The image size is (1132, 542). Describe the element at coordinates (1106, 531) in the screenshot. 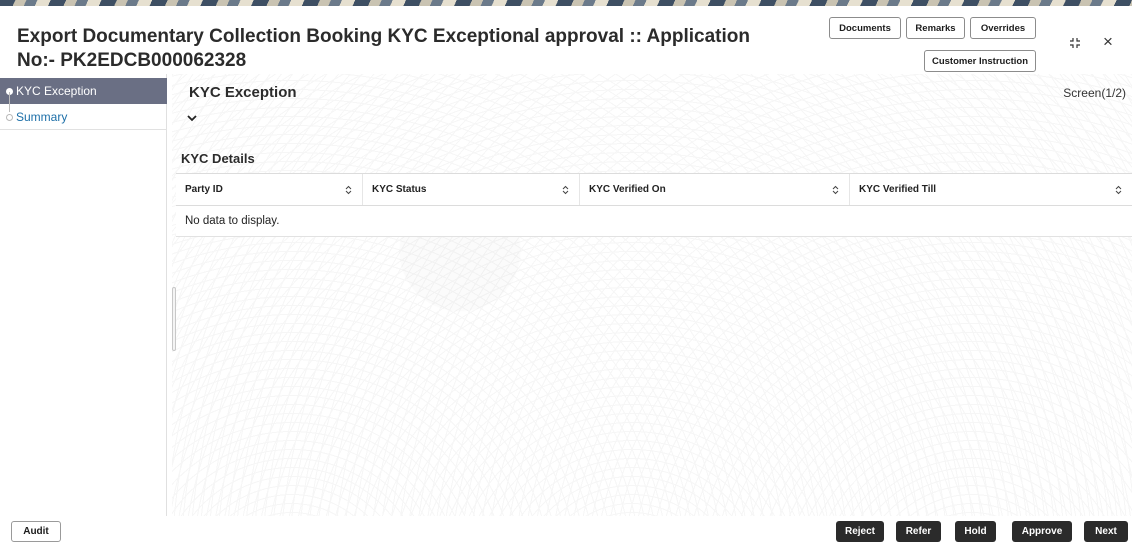

I see `next-button: Next` at that location.